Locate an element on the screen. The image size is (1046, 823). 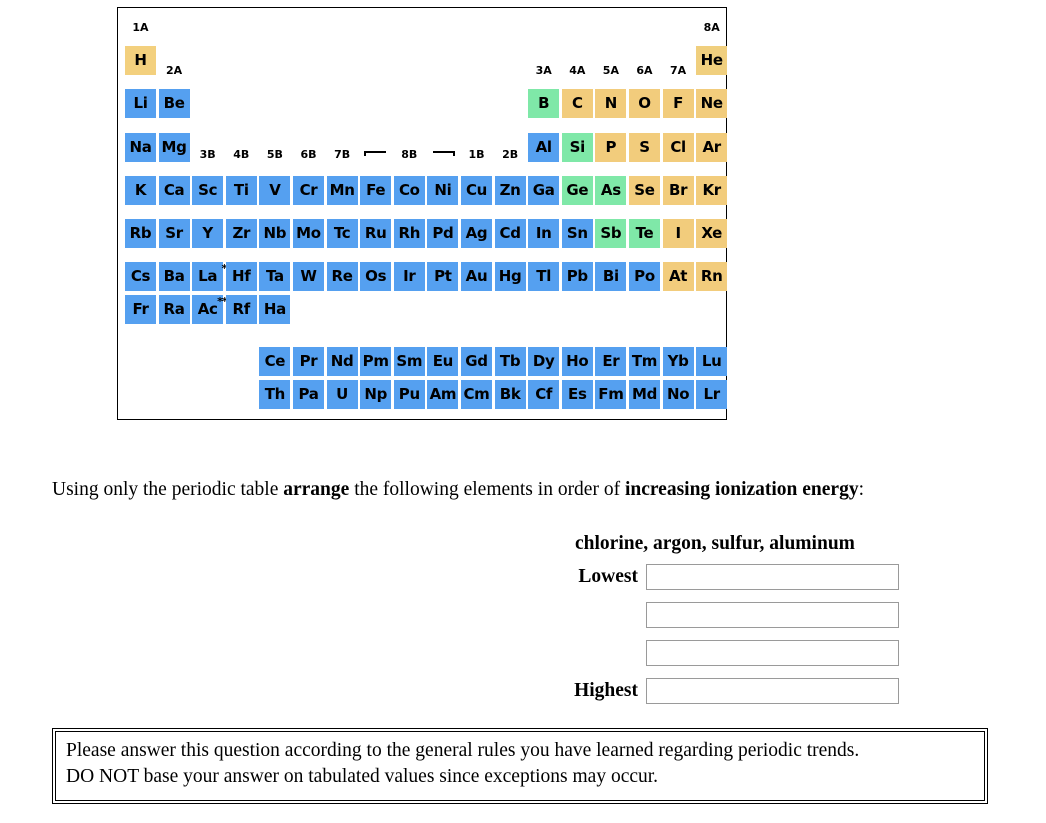
element-cell-ra: Ra is located at coordinates (174, 309).